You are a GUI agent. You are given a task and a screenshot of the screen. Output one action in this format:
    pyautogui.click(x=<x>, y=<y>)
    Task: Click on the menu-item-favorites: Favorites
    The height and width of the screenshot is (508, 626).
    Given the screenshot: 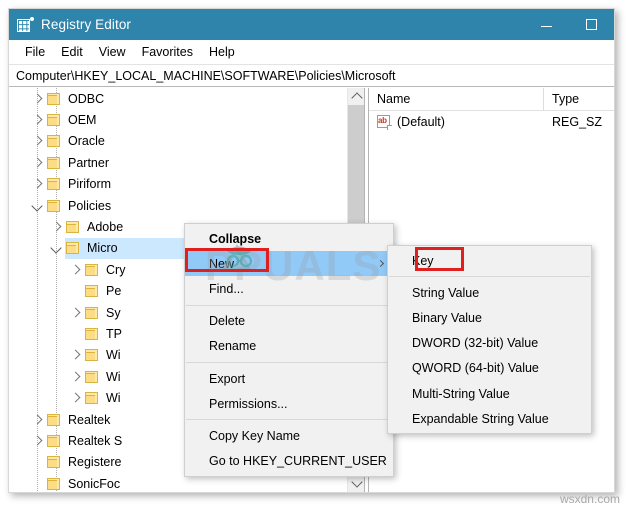 What is the action you would take?
    pyautogui.click(x=167, y=52)
    